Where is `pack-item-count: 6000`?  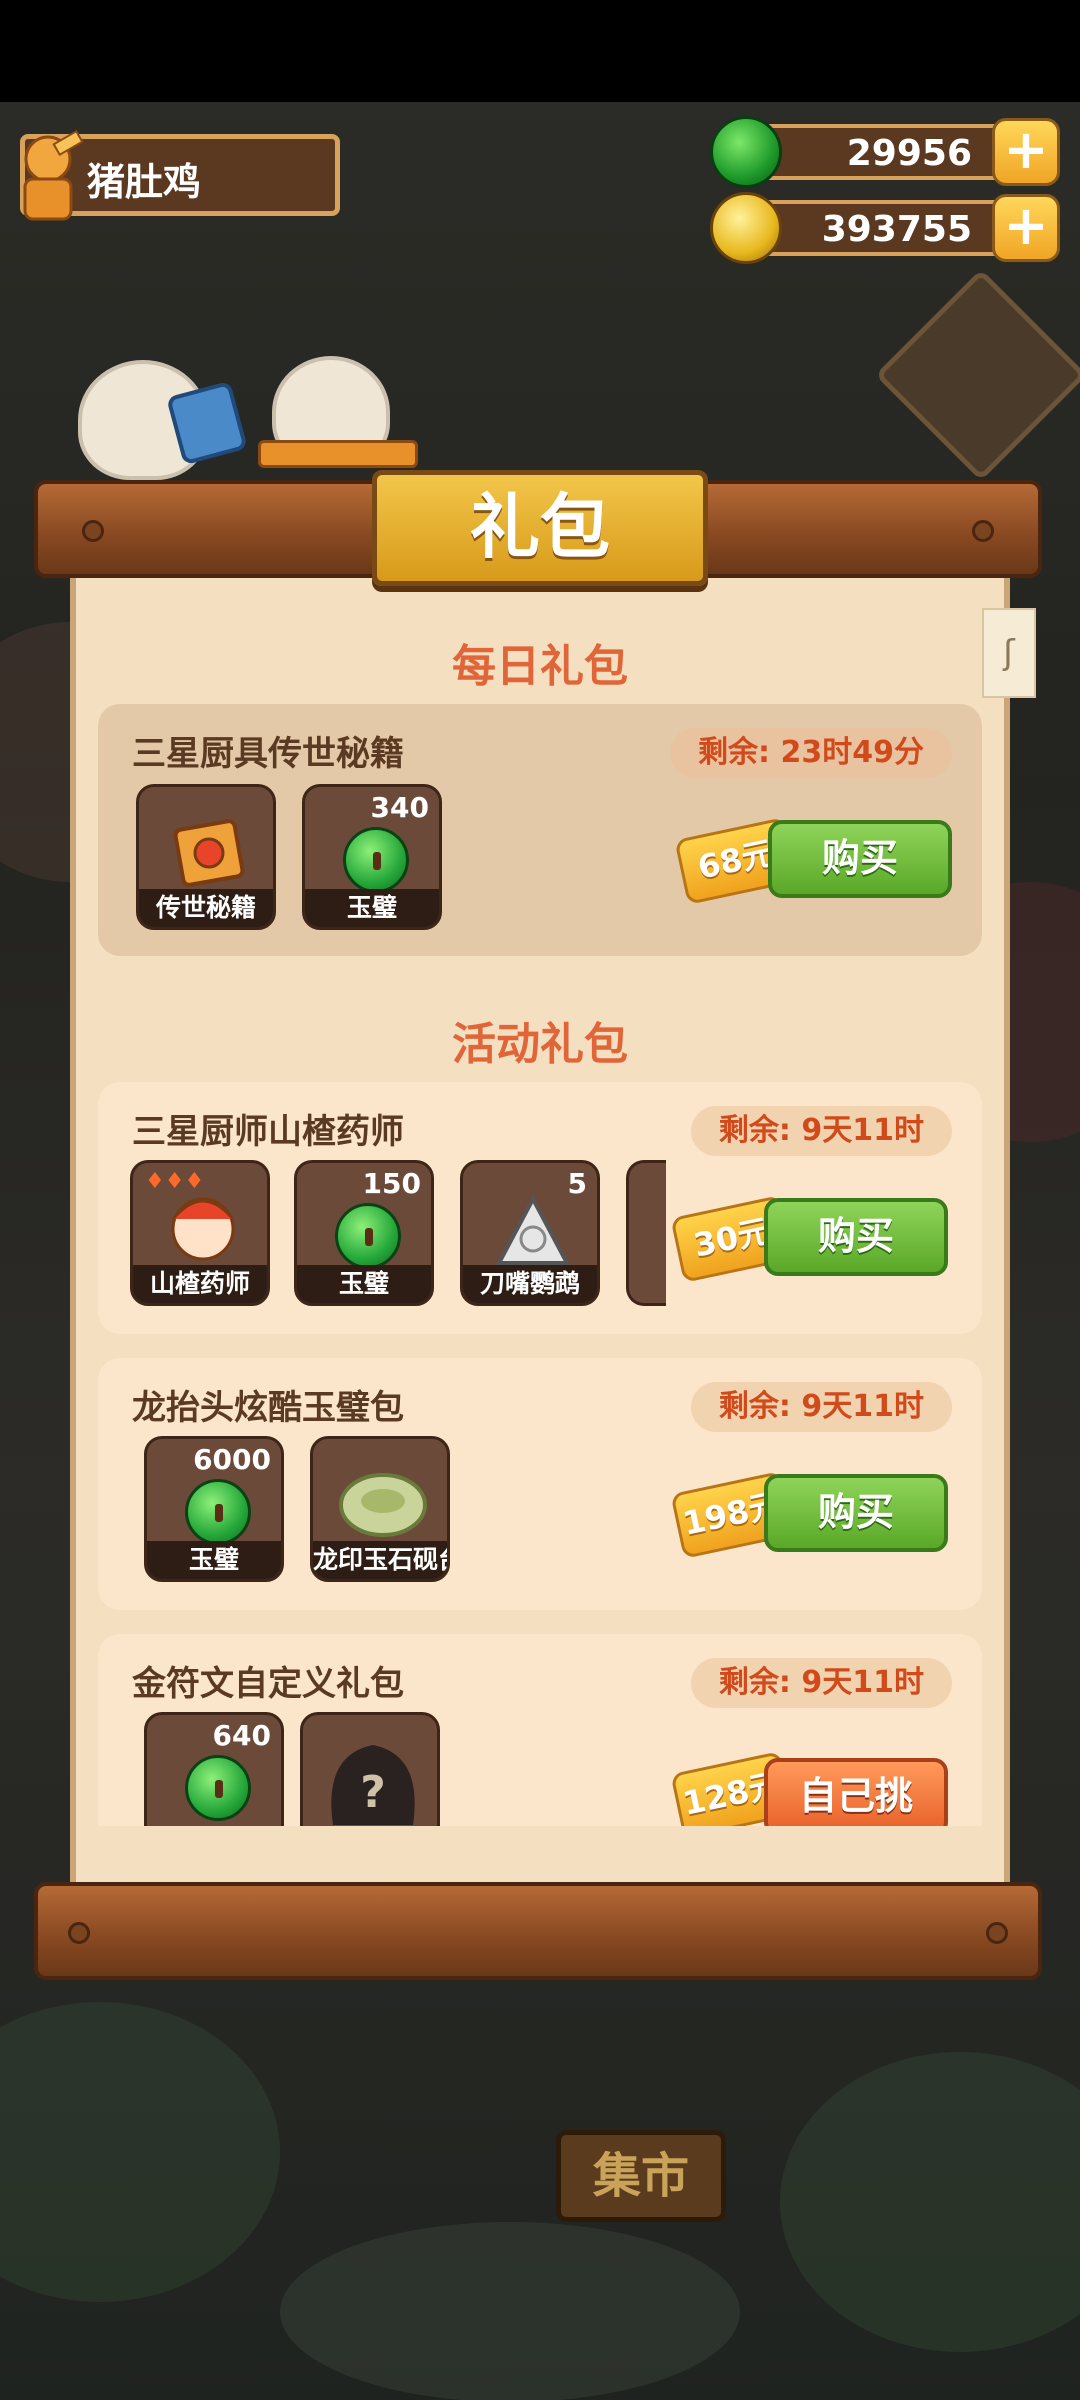 pack-item-count: 6000 is located at coordinates (232, 1459).